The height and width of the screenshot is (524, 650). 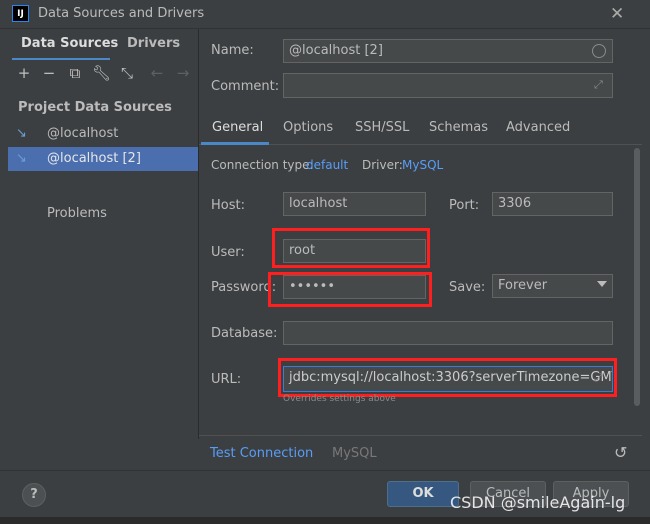 I want to click on forward-arrow-icon: →, so click(x=183, y=73).